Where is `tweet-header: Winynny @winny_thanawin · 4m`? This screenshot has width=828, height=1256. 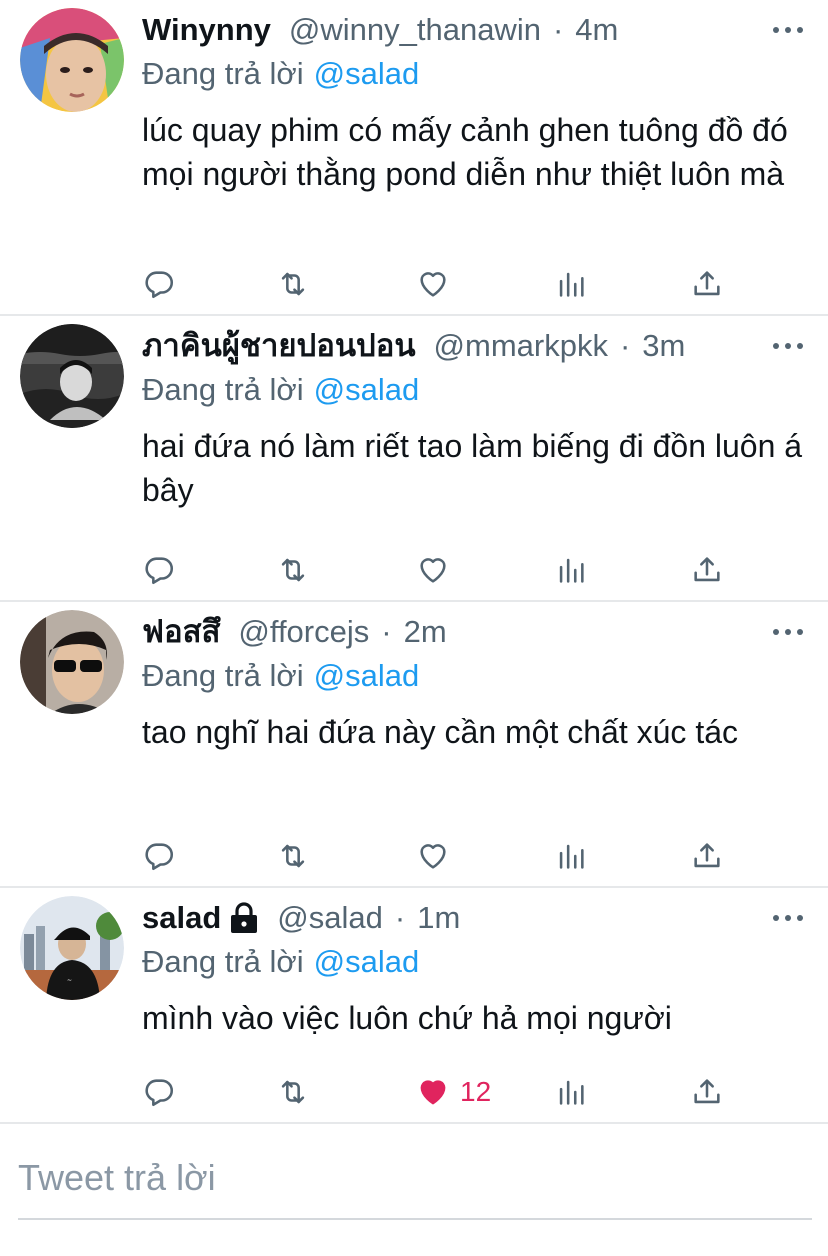
tweet-header: Winynny @winny_thanawin · 4m is located at coordinates (475, 30).